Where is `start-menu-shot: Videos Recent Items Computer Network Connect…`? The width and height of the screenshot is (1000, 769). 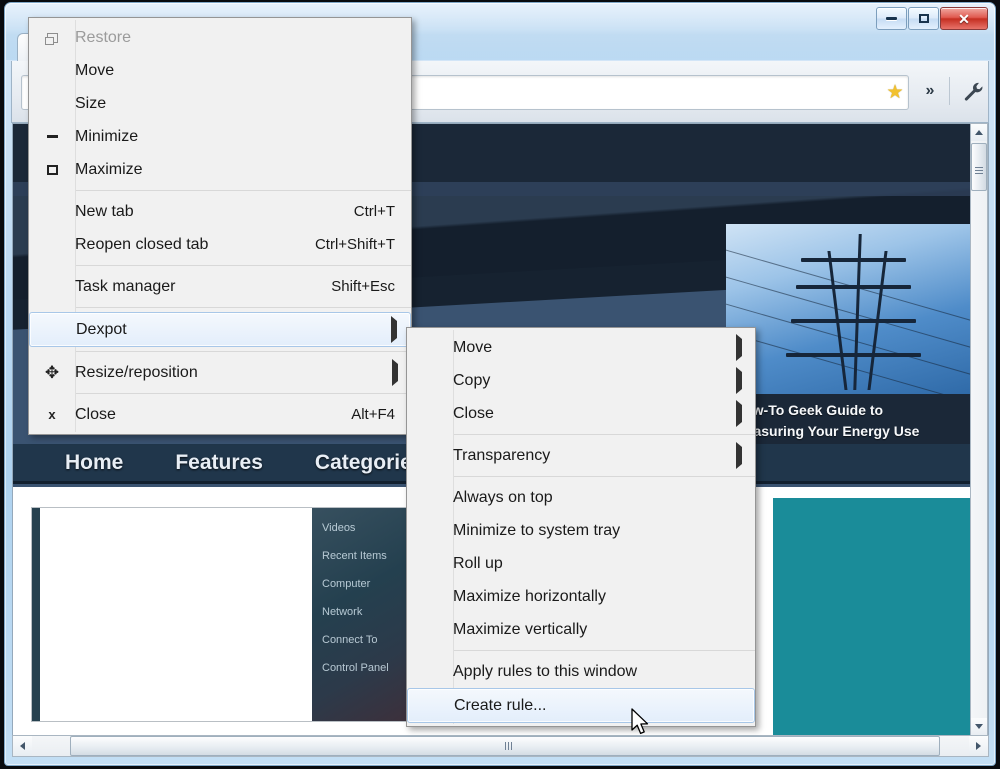
start-menu-shot: Videos Recent Items Computer Network Connect… is located at coordinates (366, 614).